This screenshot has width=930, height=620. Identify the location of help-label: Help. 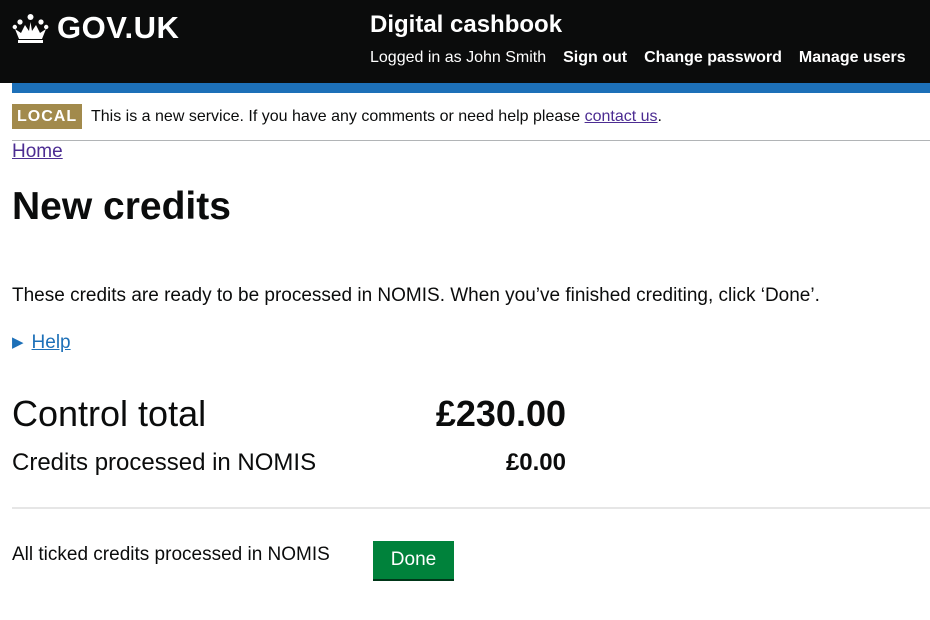
(51, 342).